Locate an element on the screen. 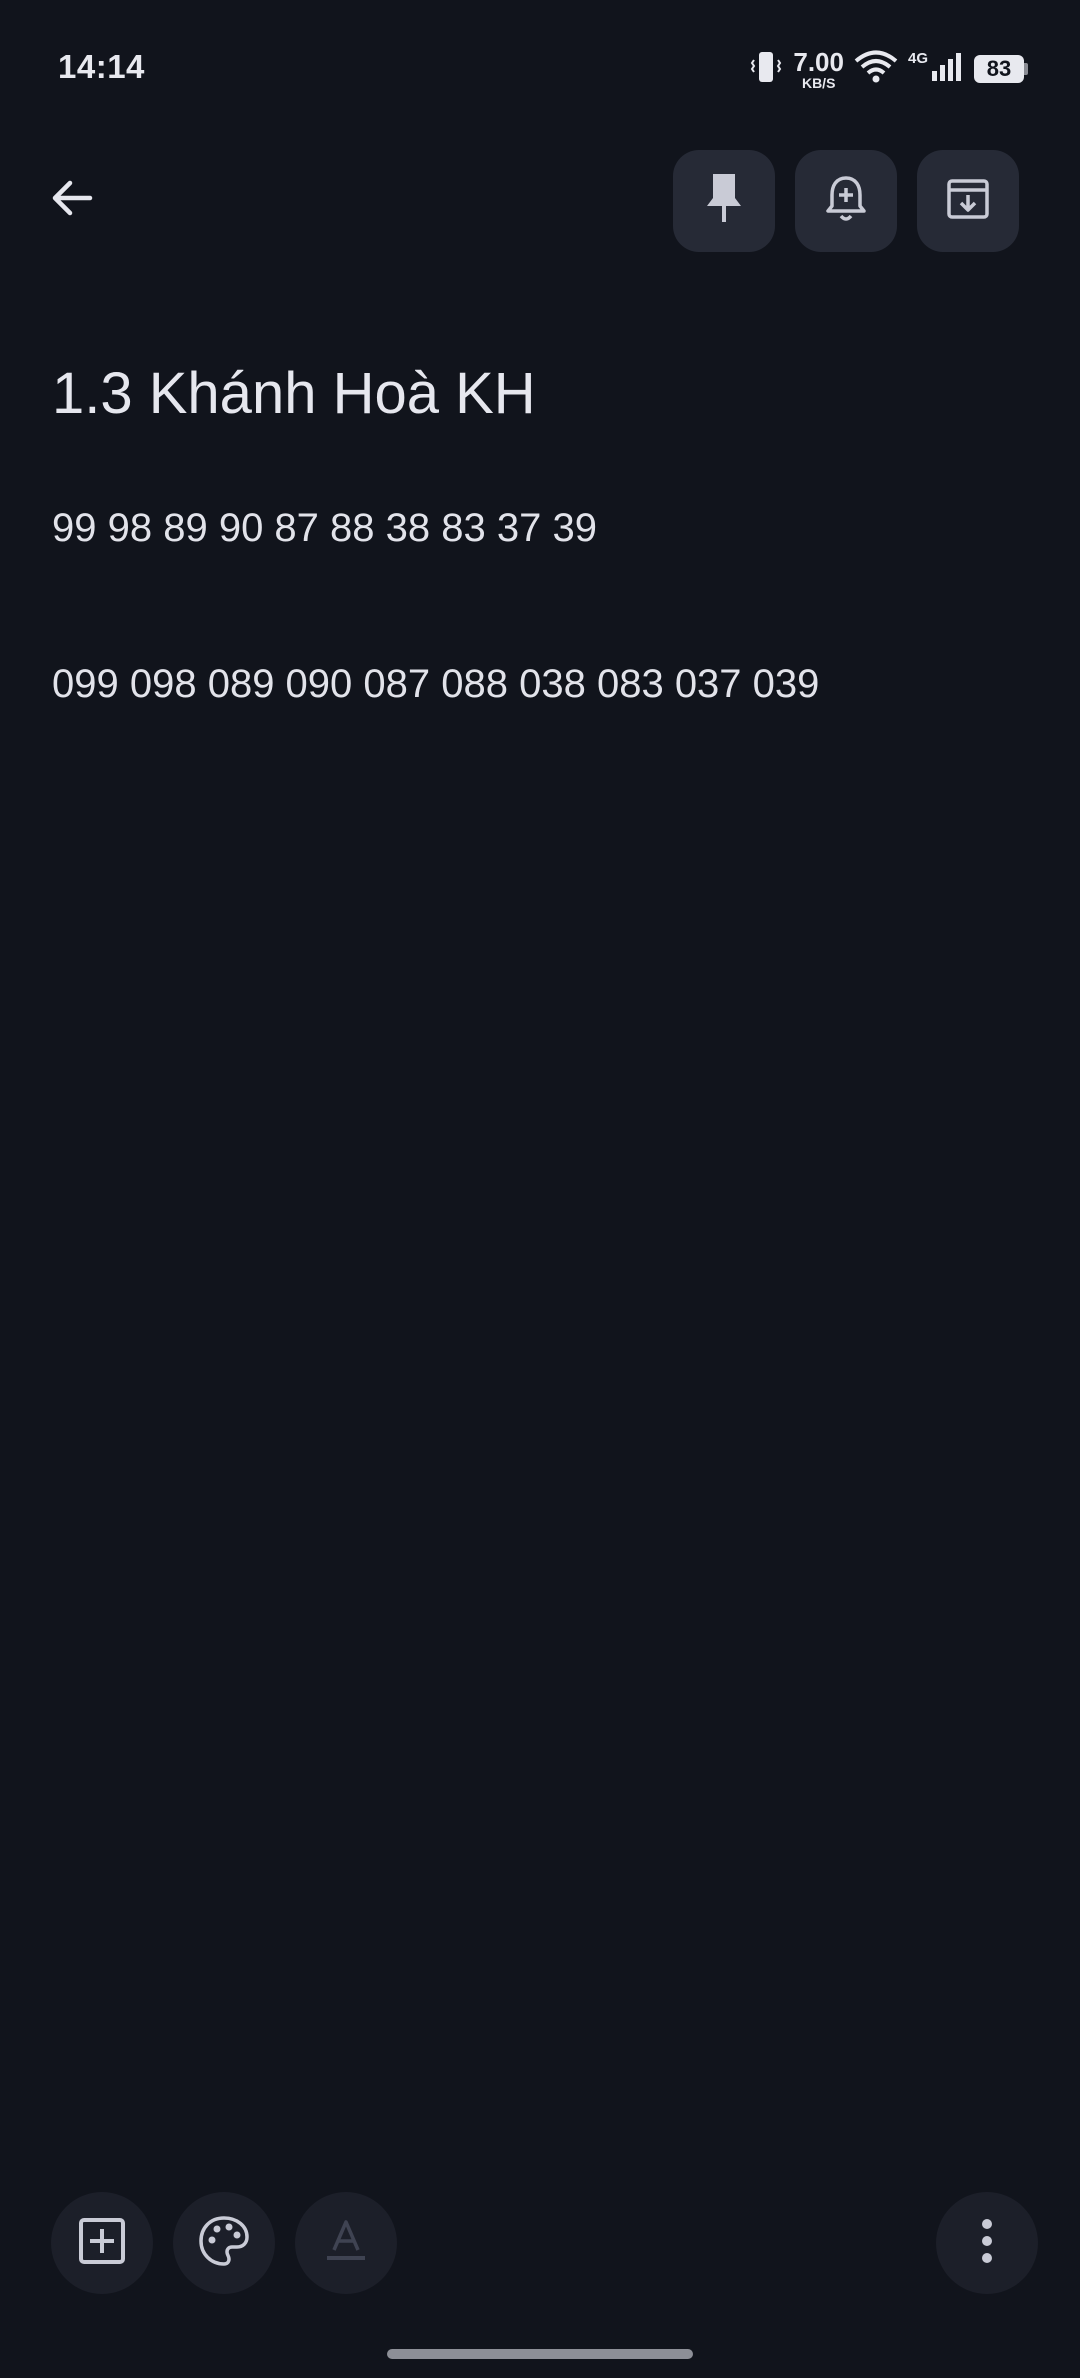 Image resolution: width=1080 pixels, height=2378 pixels. note-line: 99 98 89 90 87 88 38 83 37 39 is located at coordinates (324, 528).